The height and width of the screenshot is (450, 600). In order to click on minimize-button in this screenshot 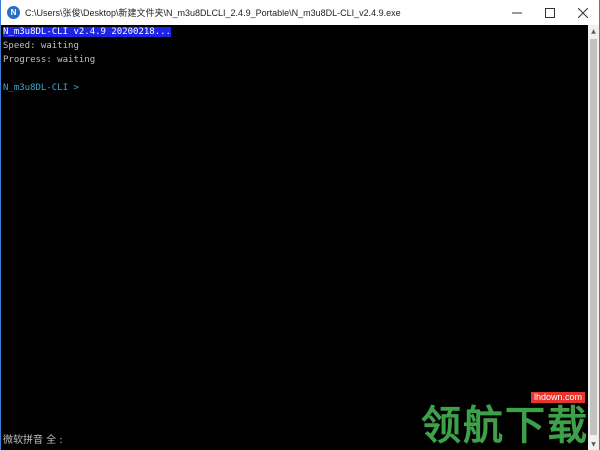, I will do `click(516, 12)`.